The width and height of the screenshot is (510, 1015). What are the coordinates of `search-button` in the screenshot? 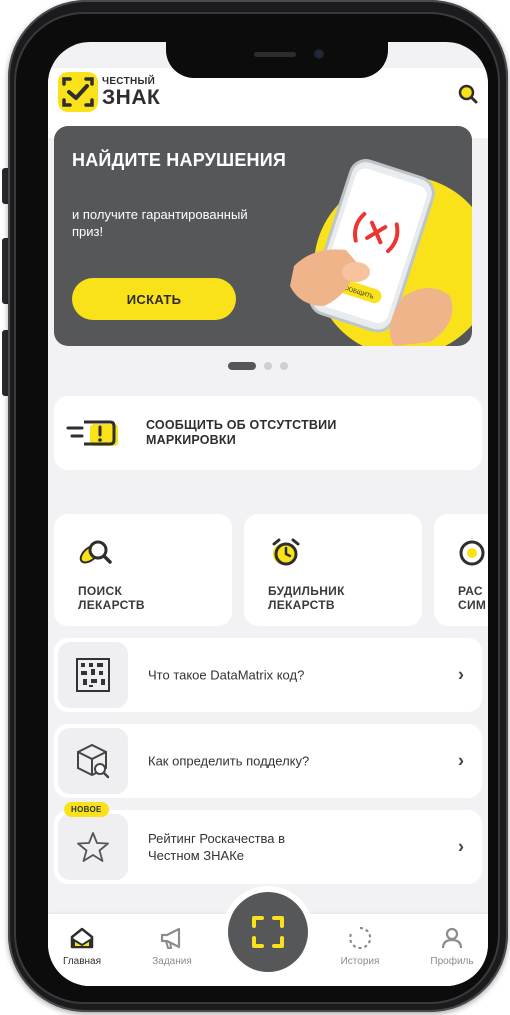 It's located at (468, 94).